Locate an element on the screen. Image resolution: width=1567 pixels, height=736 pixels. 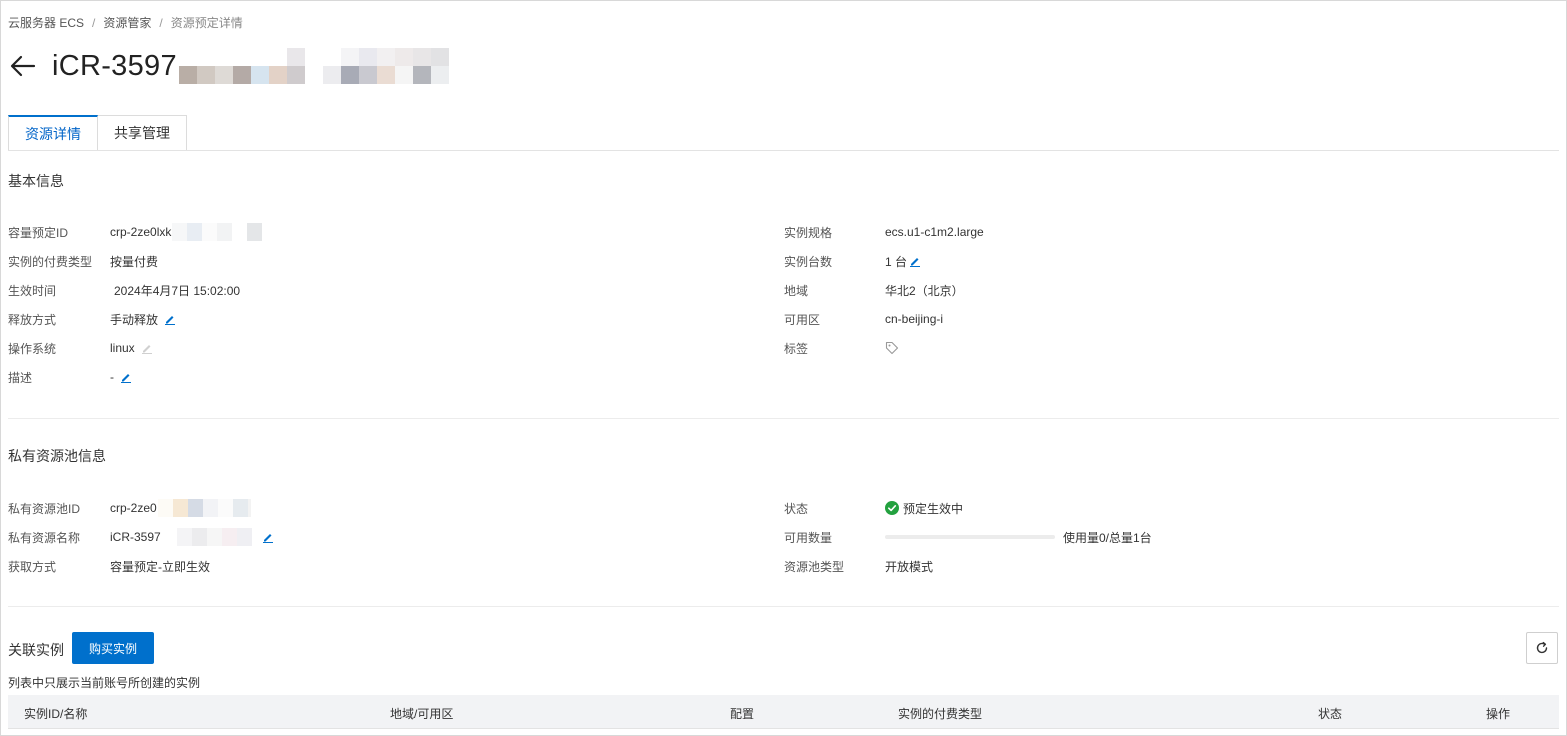
refresh-icon is located at coordinates (1542, 647).